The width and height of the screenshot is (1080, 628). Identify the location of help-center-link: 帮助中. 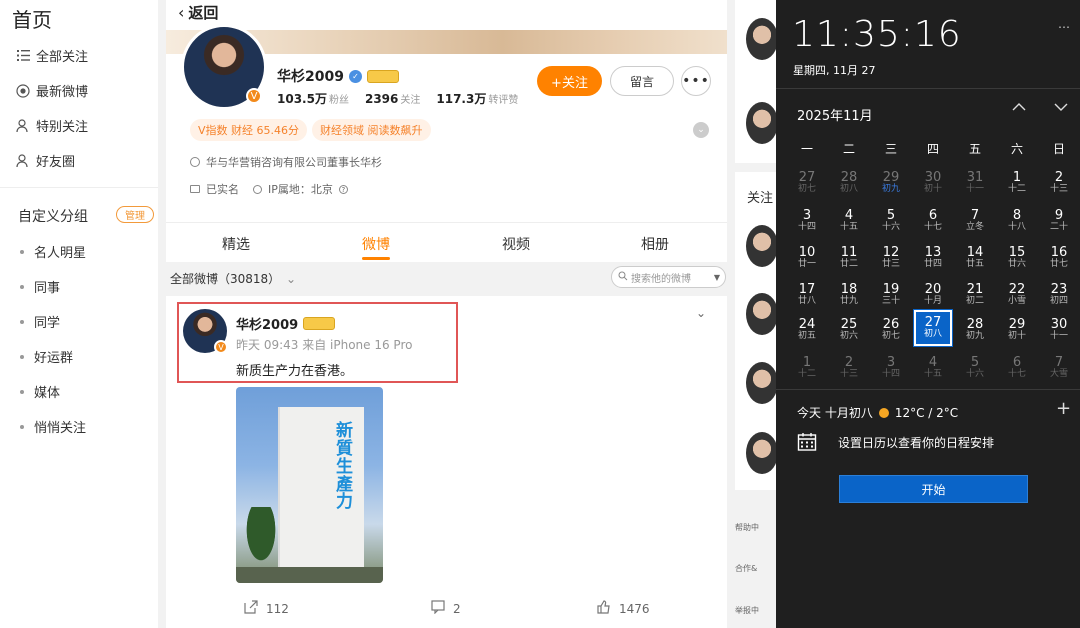
(747, 527).